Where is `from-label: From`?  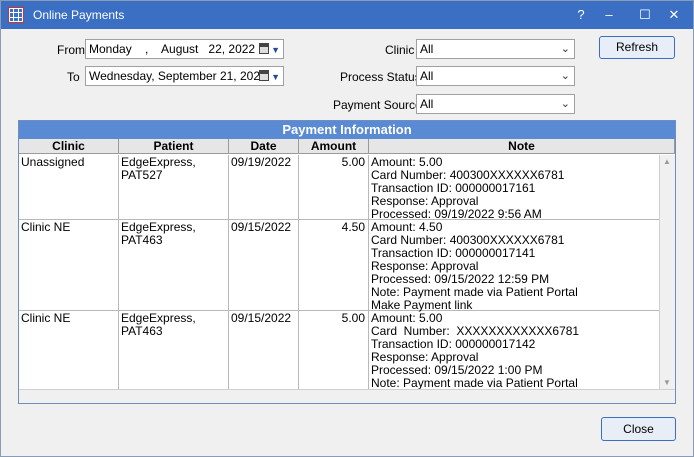
from-label: From is located at coordinates (71, 50).